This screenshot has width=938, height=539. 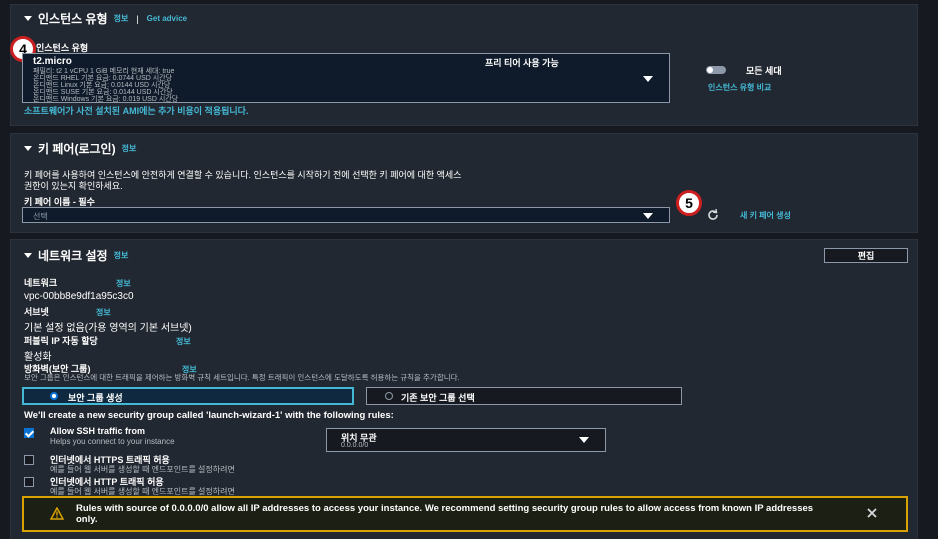 What do you see at coordinates (716, 70) in the screenshot?
I see `all-generations-toggle` at bounding box center [716, 70].